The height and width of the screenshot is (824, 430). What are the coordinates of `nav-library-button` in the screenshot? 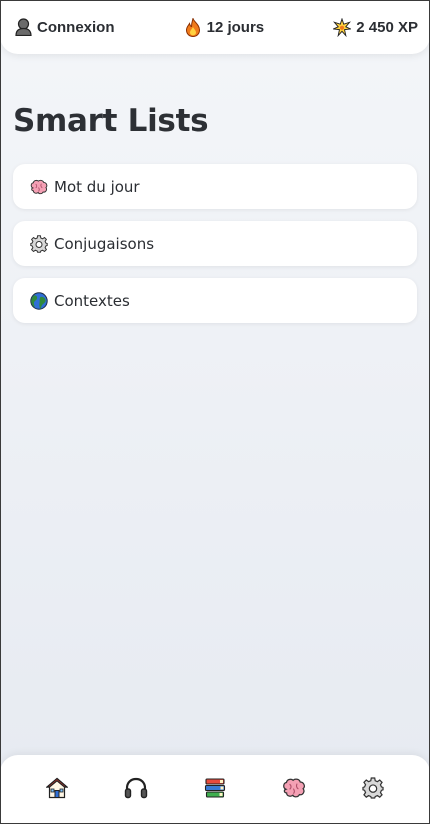 It's located at (215, 790).